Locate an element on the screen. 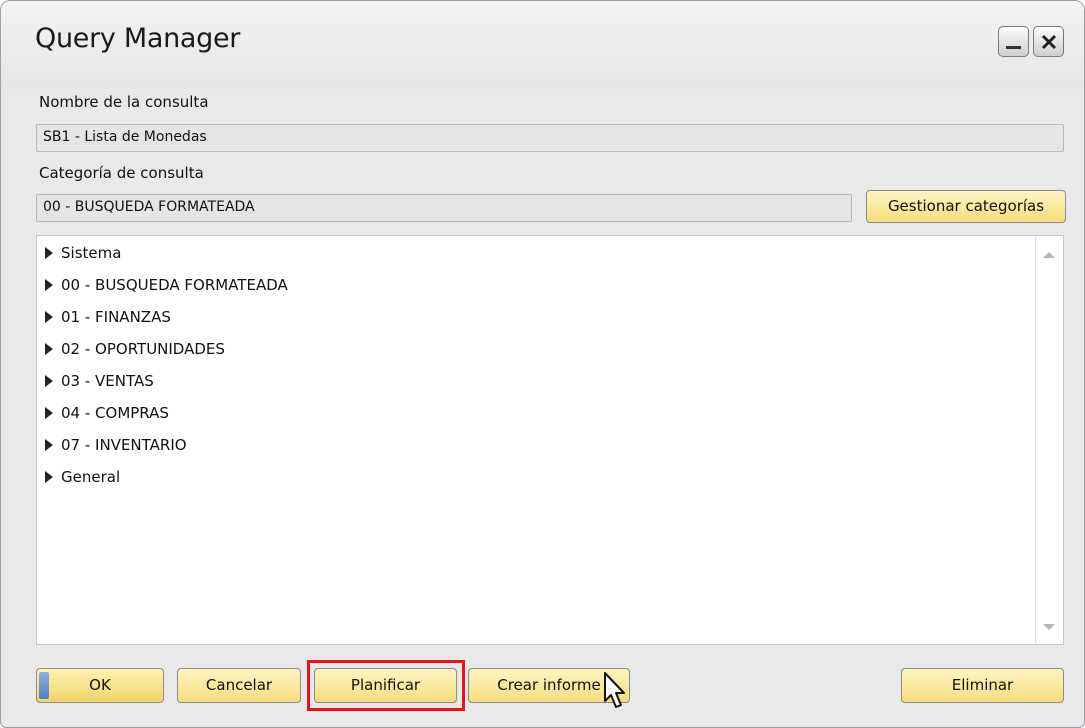 This screenshot has width=1085, height=728. tree-item: 07 - INVENTARIO is located at coordinates (115, 445).